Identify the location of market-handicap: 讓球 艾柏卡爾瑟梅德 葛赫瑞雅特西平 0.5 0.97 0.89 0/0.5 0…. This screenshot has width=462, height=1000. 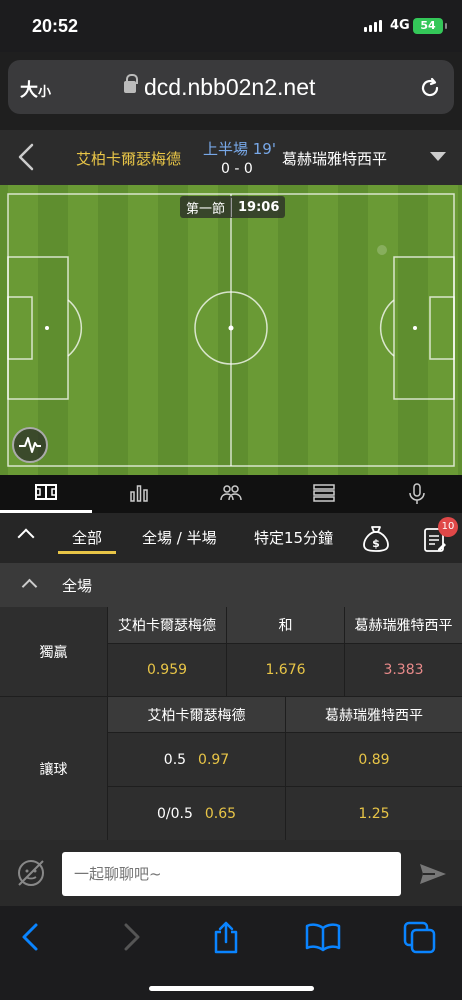
(231, 768).